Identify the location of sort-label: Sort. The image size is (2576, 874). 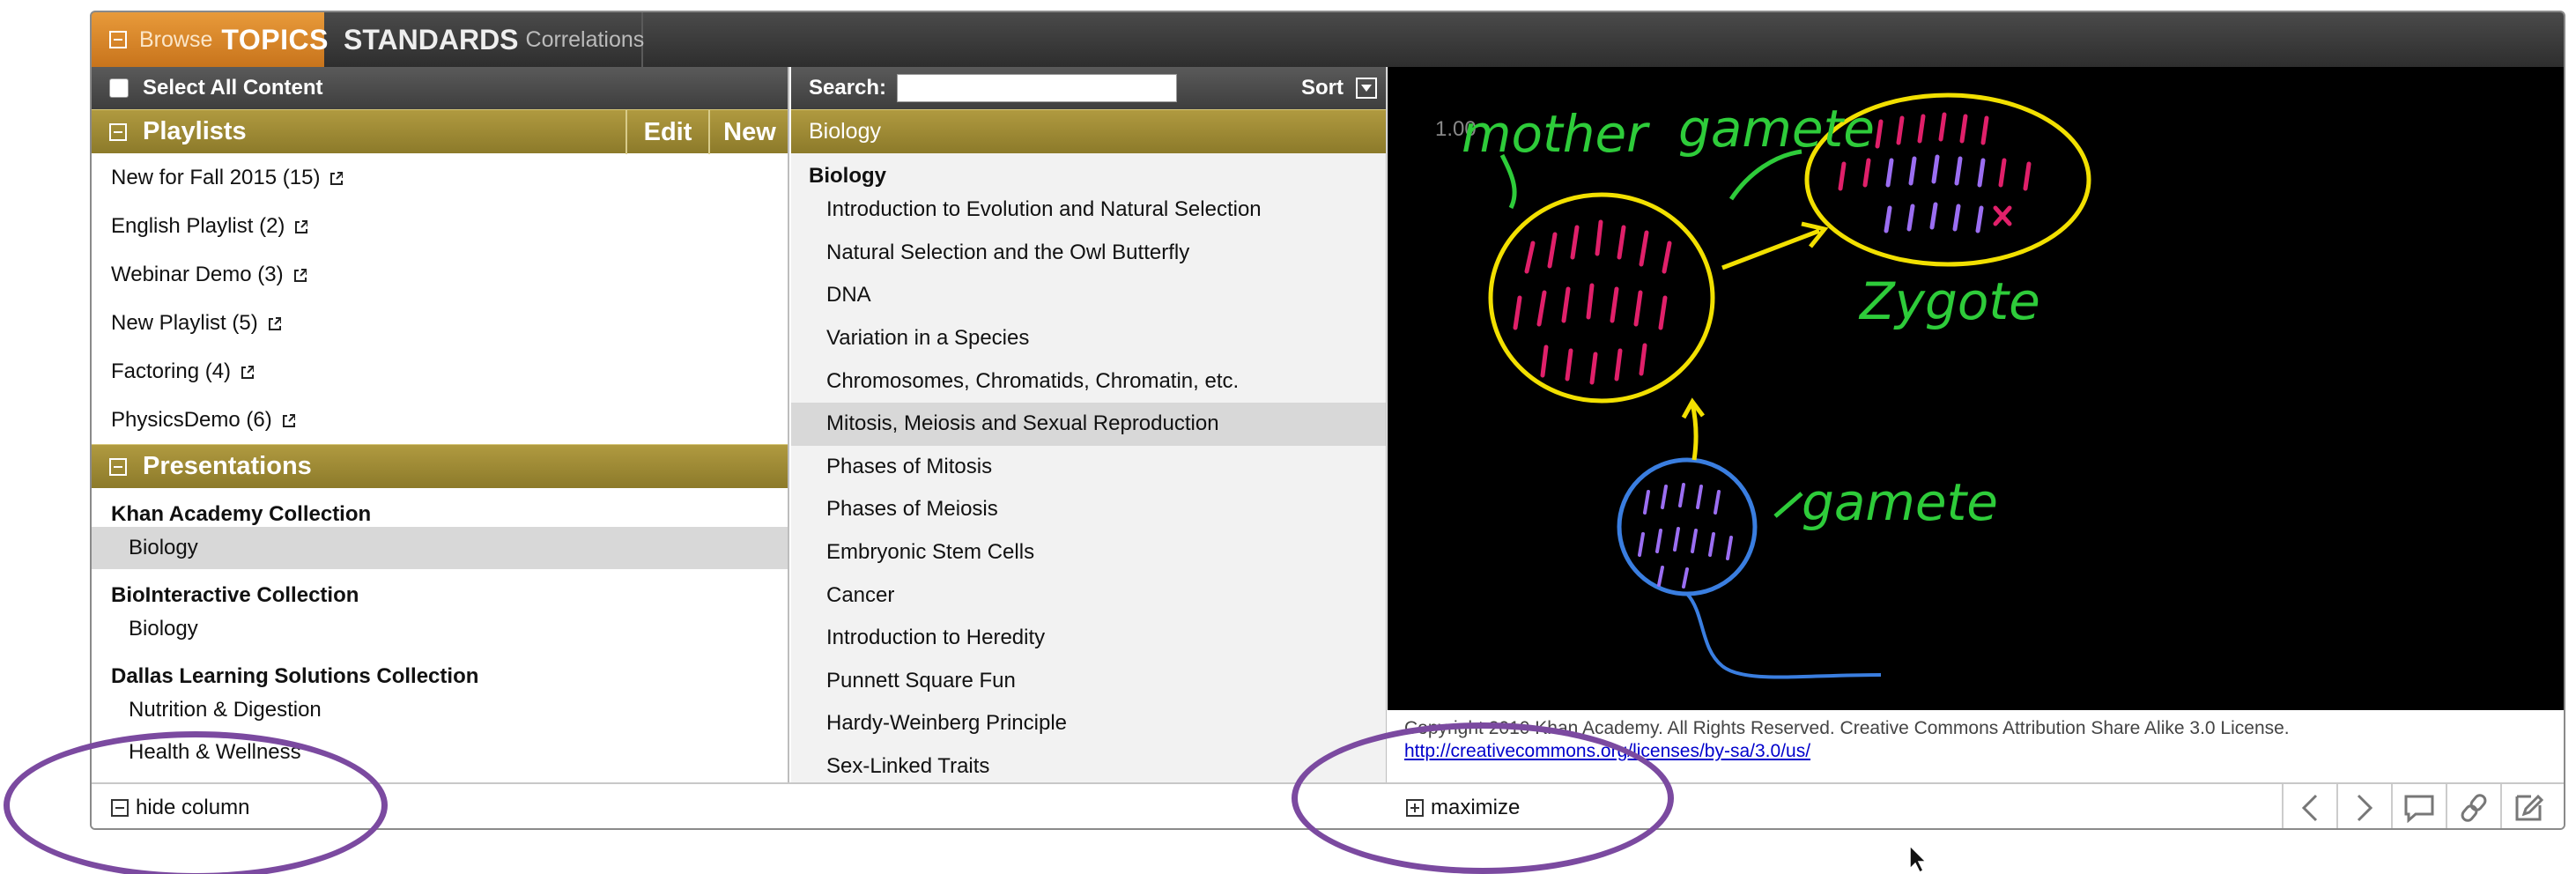
(1323, 88).